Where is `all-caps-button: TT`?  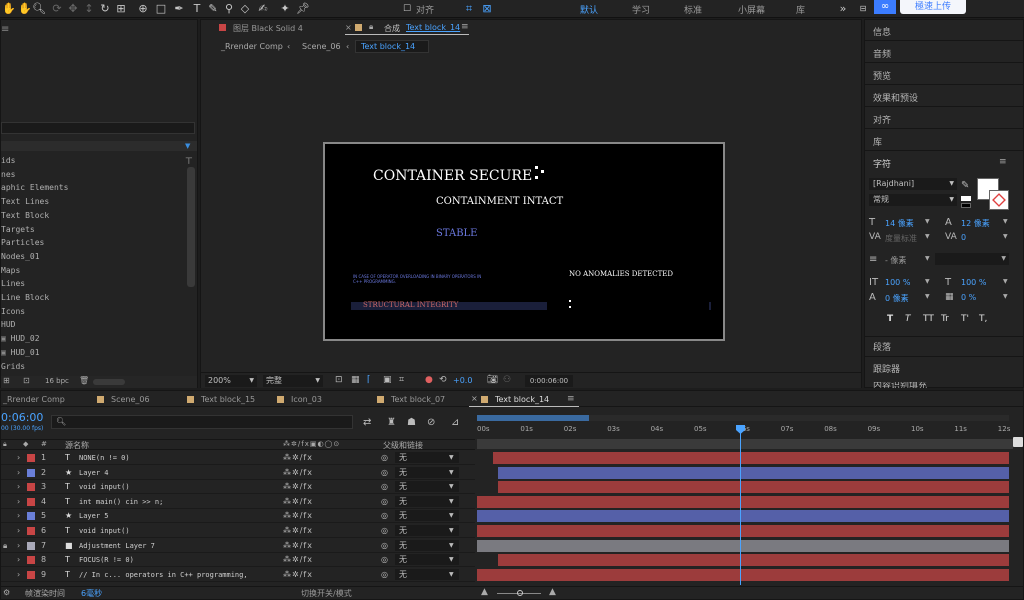
all-caps-button: TT is located at coordinates (928, 319).